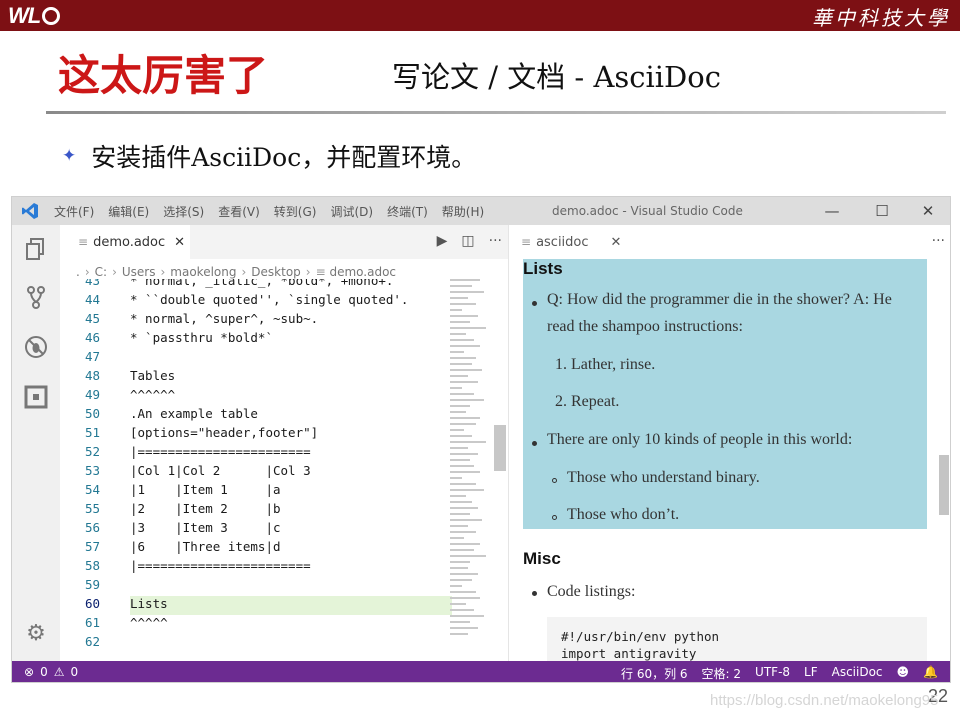 This screenshot has height=720, width=960. Describe the element at coordinates (534, 303) in the screenshot. I see `bullet-dot` at that location.